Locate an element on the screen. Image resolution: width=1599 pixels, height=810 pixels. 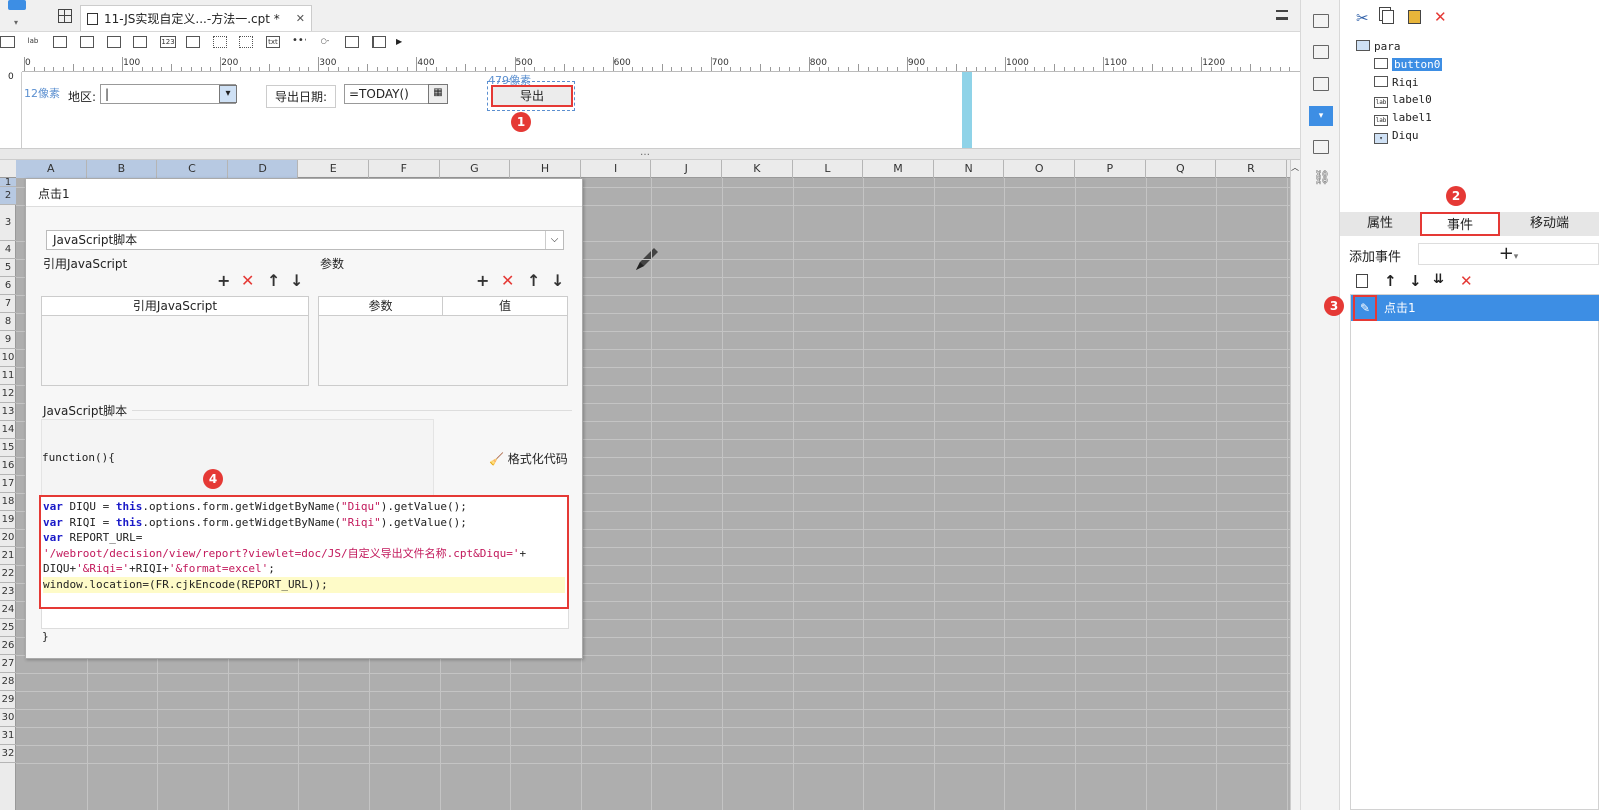
tab-close-icon: ✕ is located at coordinates (300, 18).